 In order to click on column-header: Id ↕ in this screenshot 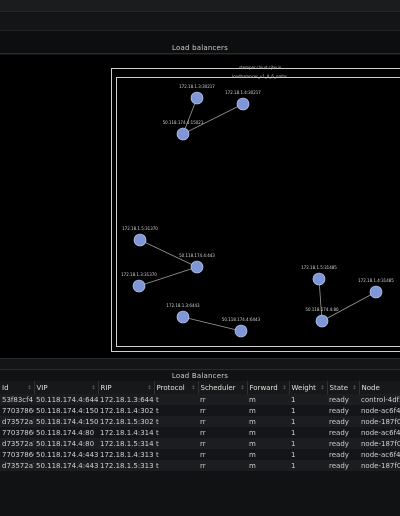, I will do `click(17, 387)`.